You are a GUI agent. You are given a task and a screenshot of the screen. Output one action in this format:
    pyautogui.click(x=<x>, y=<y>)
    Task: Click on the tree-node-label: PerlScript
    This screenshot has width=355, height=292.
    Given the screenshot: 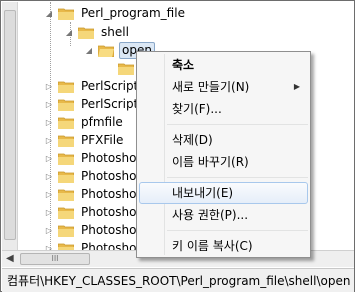 What is the action you would take?
    pyautogui.click(x=110, y=86)
    